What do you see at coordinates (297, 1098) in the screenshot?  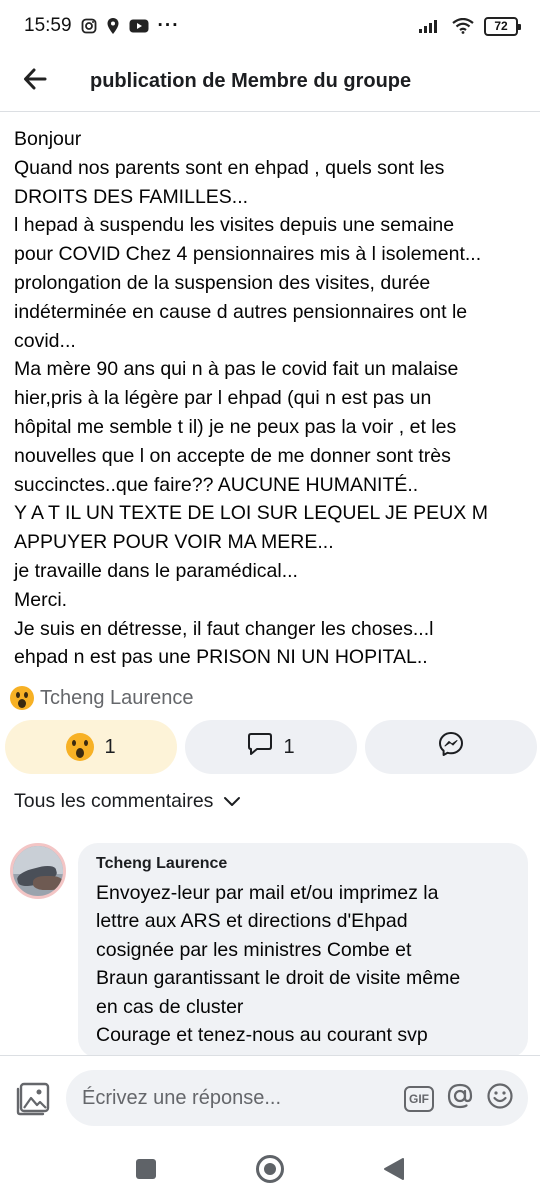 I see `reply-input: Écrivez une réponse... GIF` at bounding box center [297, 1098].